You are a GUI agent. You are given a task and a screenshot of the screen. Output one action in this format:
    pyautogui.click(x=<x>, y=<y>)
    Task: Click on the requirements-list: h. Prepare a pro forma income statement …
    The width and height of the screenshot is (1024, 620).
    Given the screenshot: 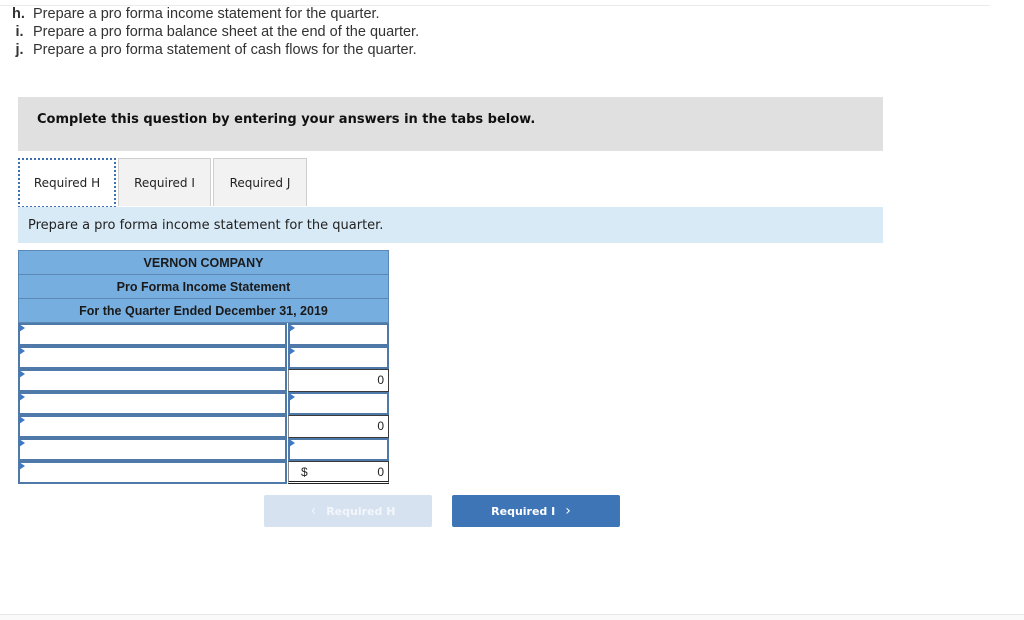 What is the action you would take?
    pyautogui.click(x=215, y=32)
    